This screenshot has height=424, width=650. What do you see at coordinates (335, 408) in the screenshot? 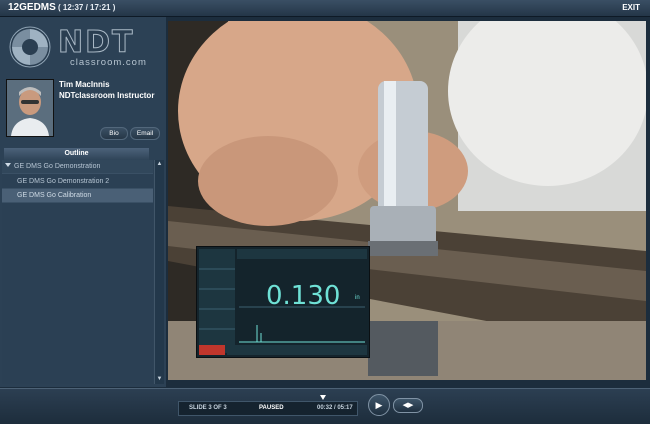
I see `progress-time: 00:32 / 05:17` at bounding box center [335, 408].